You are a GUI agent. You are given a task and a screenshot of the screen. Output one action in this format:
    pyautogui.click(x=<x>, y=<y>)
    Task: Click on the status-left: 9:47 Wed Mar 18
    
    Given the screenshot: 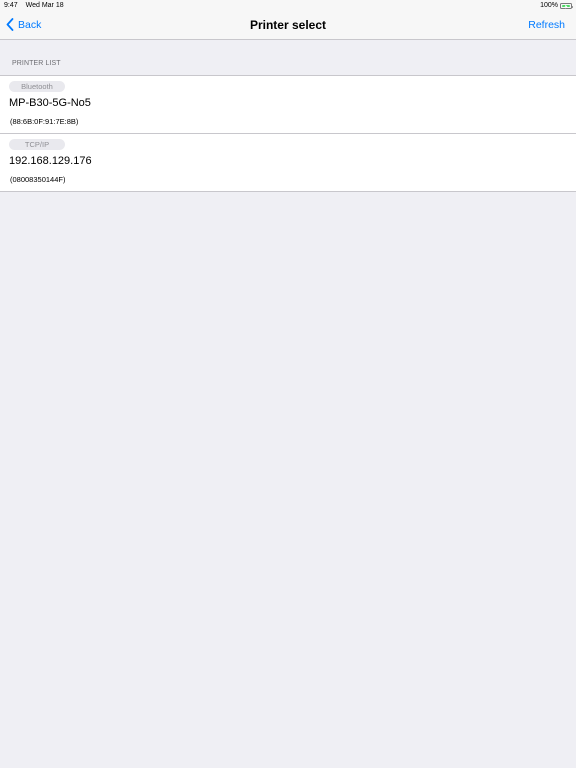 What is the action you would take?
    pyautogui.click(x=34, y=6)
    